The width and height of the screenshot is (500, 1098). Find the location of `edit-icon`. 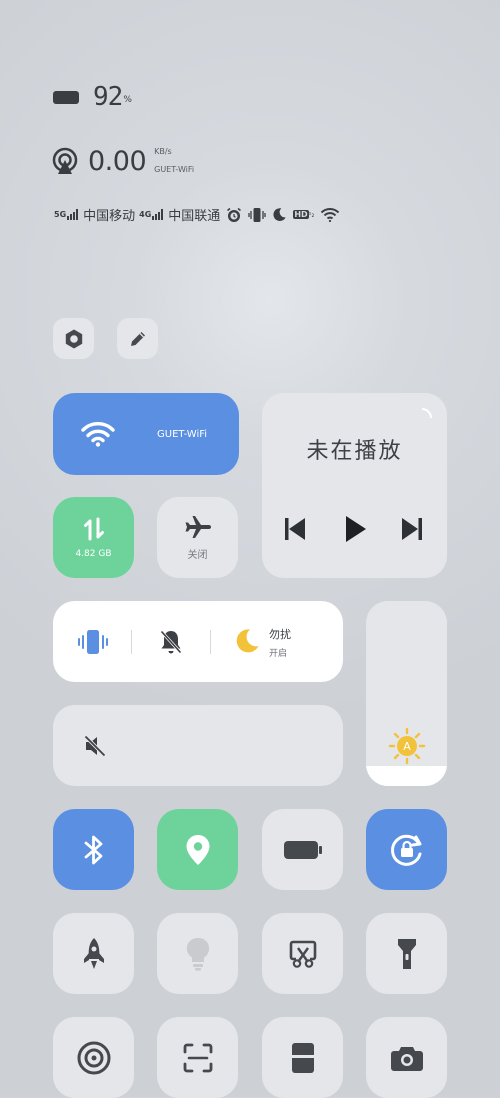

edit-icon is located at coordinates (138, 339).